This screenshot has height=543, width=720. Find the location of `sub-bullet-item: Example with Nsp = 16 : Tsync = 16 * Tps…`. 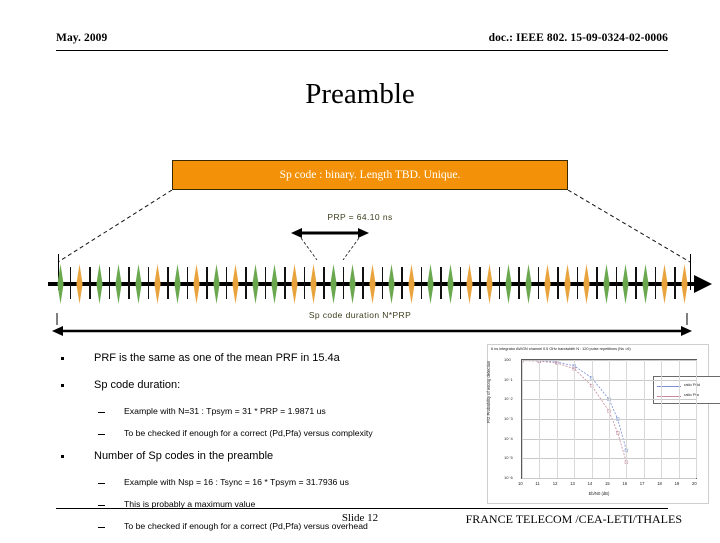

sub-bullet-item: Example with Nsp = 16 : Tsync = 16 * Tps… is located at coordinates (268, 483).